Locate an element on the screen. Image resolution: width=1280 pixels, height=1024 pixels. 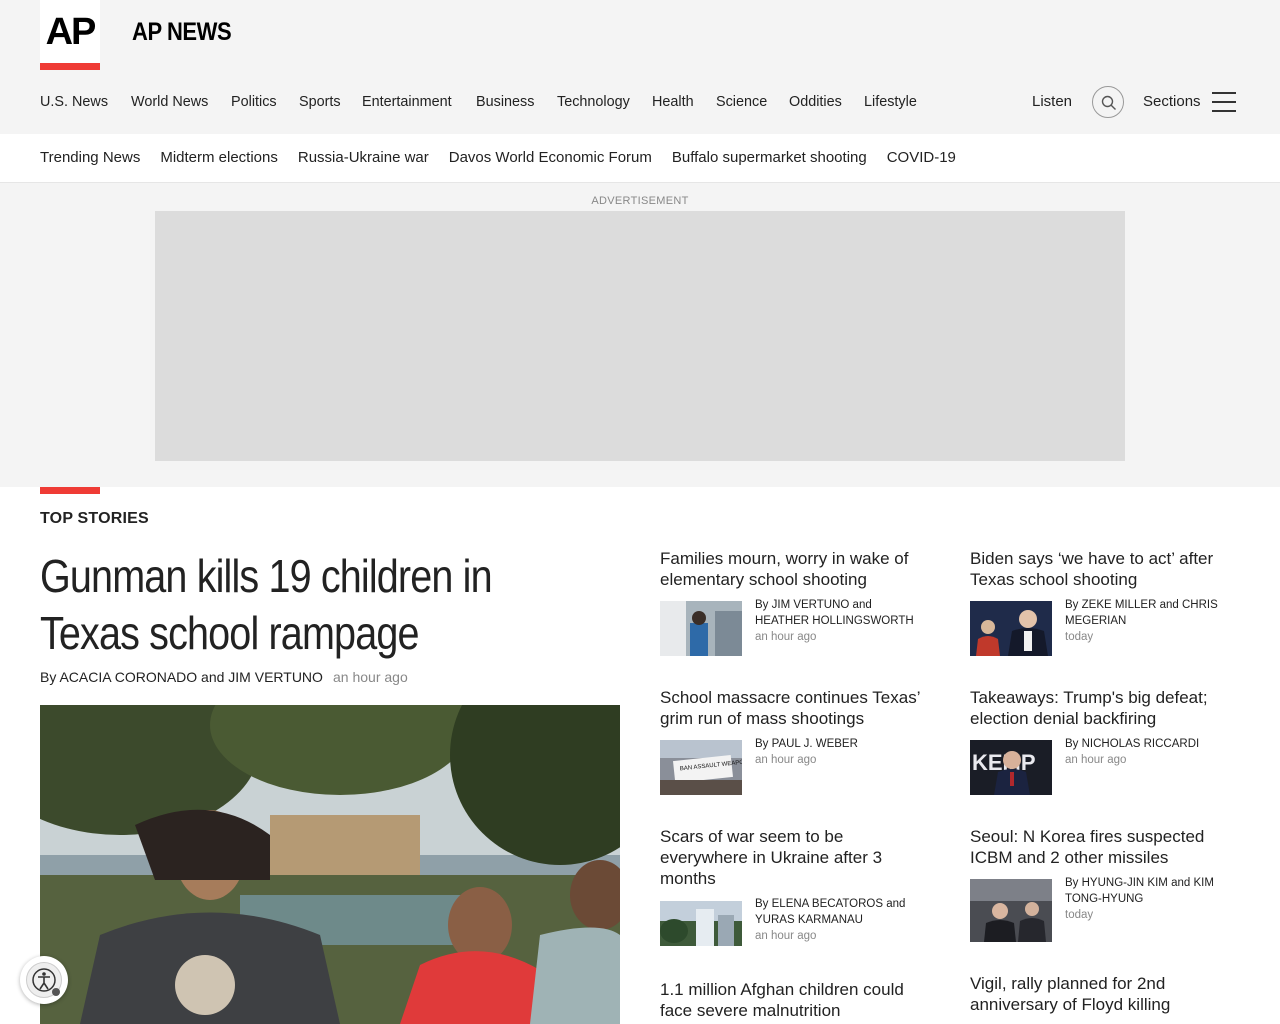
nav-world-news: World News is located at coordinates (169, 102).